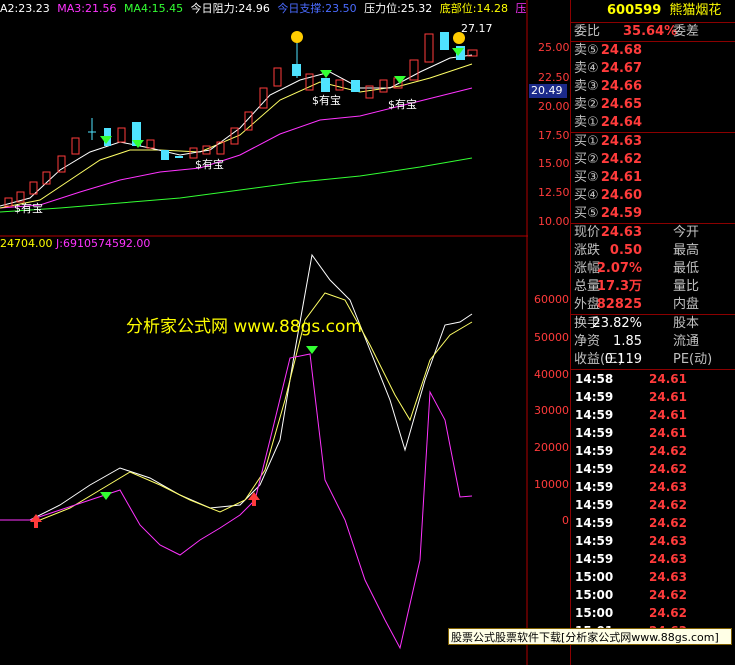  I want to click on ma-yellow-line, so click(236, 136).